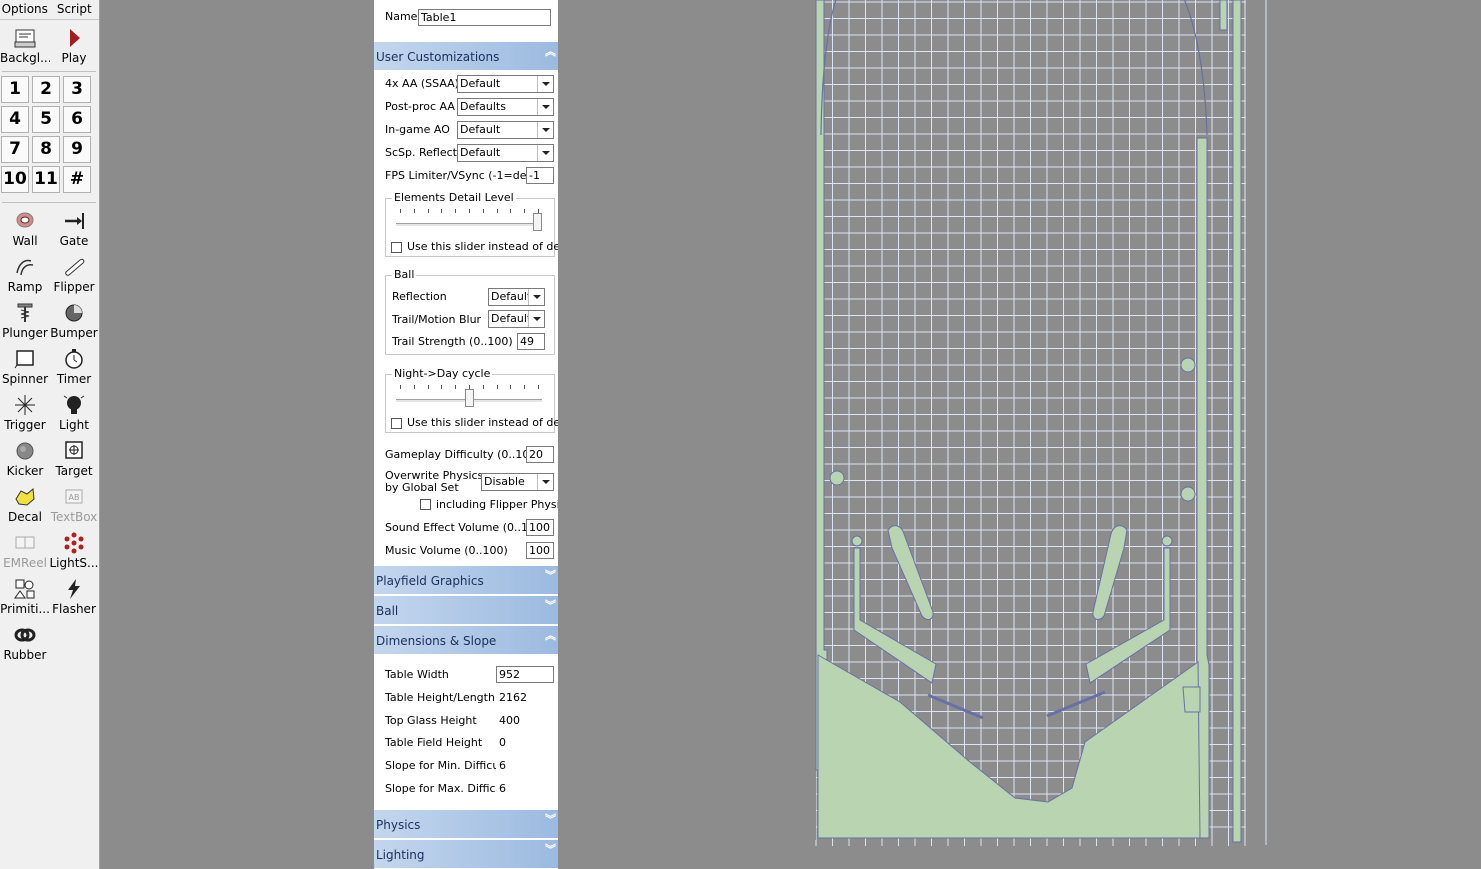 The image size is (1481, 869). Describe the element at coordinates (25, 319) in the screenshot. I see `plunger-tool-button: Plunger` at that location.